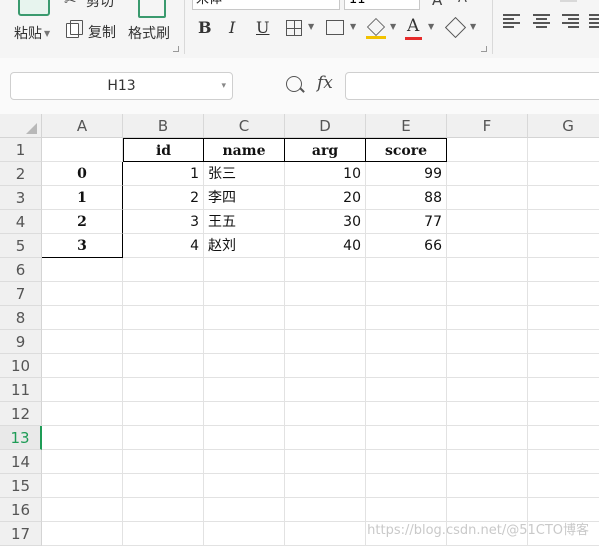 The height and width of the screenshot is (550, 599). Describe the element at coordinates (266, 5) in the screenshot. I see `font-name-select: 宋体` at that location.